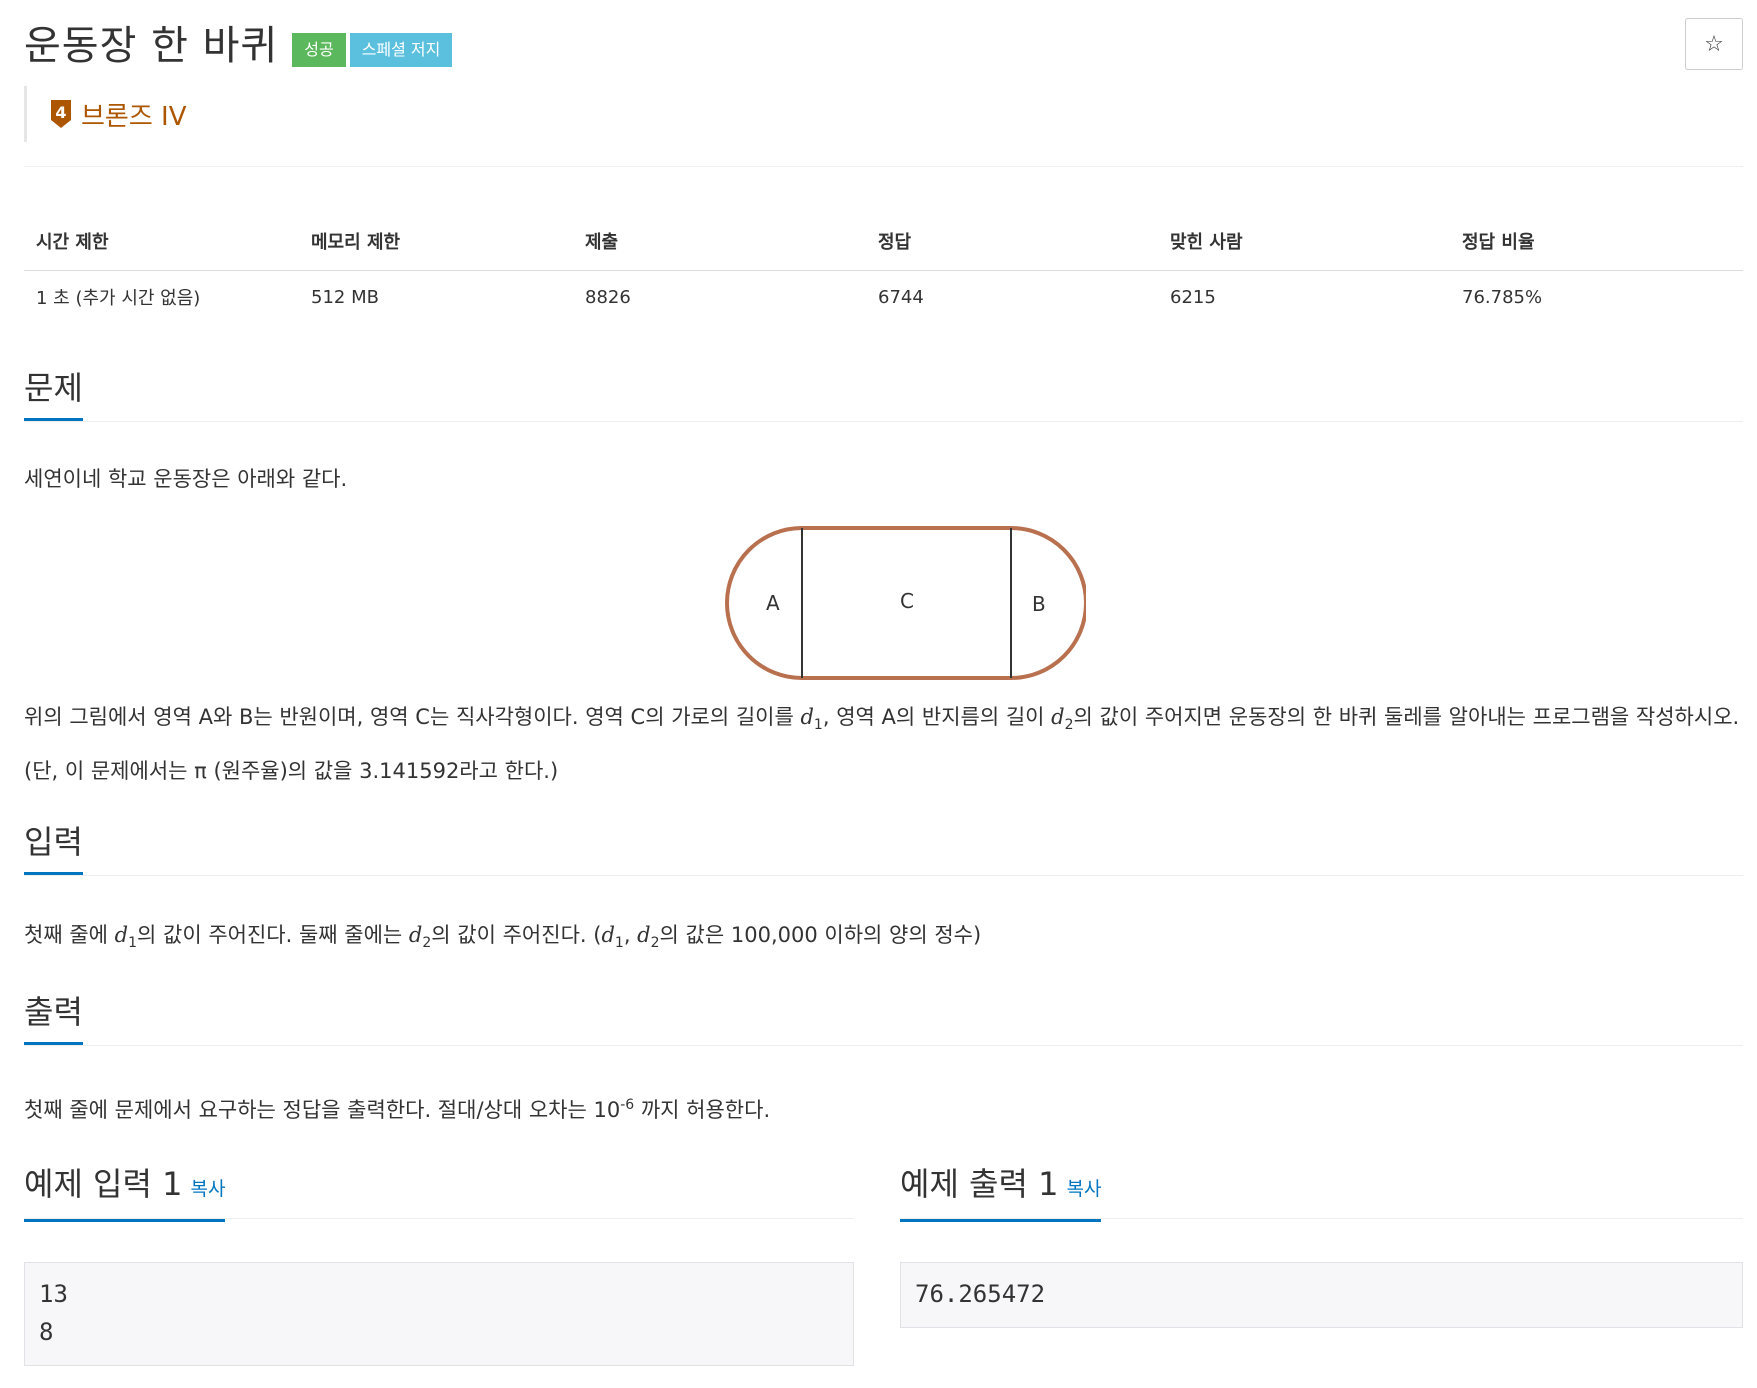 The height and width of the screenshot is (1388, 1757). What do you see at coordinates (773, 603) in the screenshot?
I see `figure-label-a: A` at bounding box center [773, 603].